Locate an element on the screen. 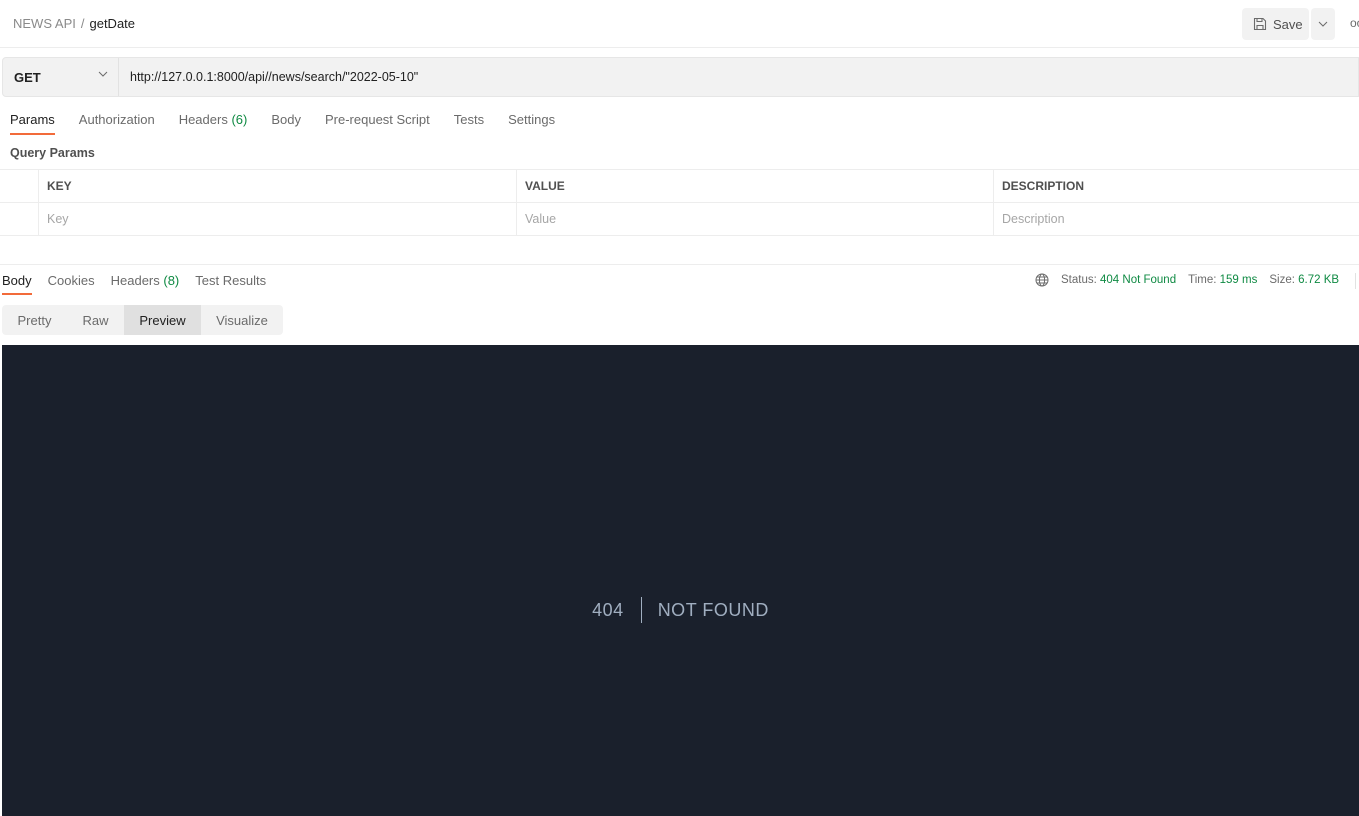 Image resolution: width=1359 pixels, height=816 pixels. value-column-header: VALUE is located at coordinates (755, 186).